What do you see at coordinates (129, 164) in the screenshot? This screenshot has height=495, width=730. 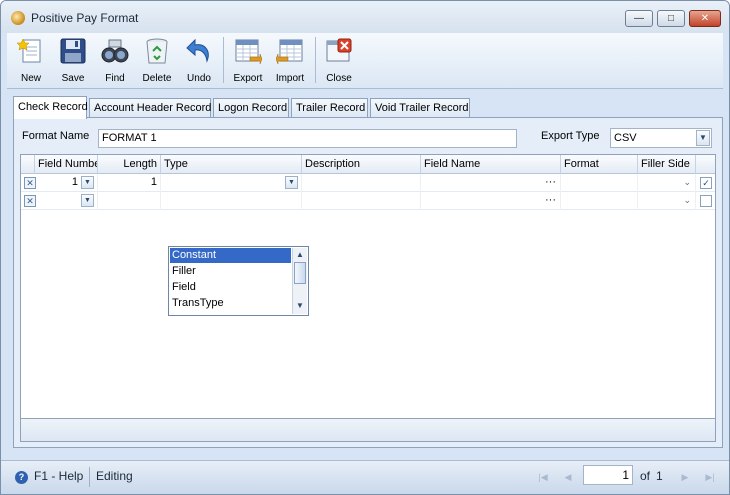 I see `column-header-length: Length` at bounding box center [129, 164].